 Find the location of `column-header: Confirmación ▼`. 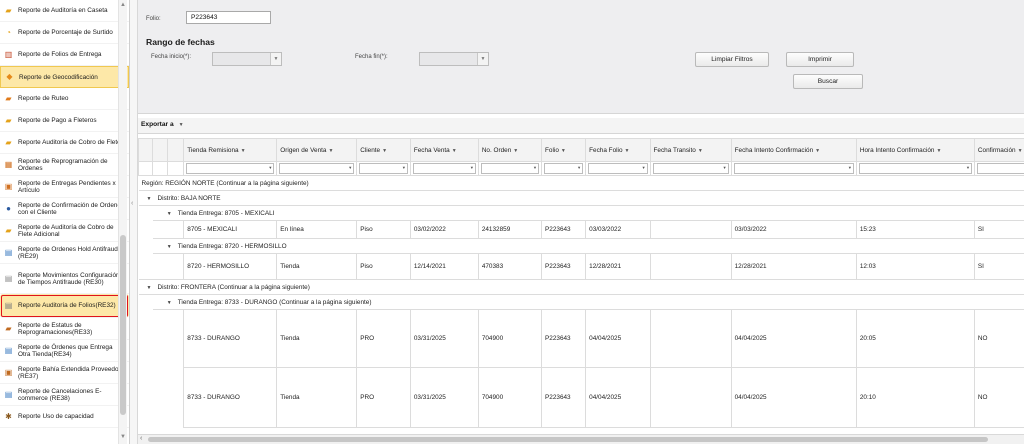

column-header: Confirmación ▼ is located at coordinates (998, 150).